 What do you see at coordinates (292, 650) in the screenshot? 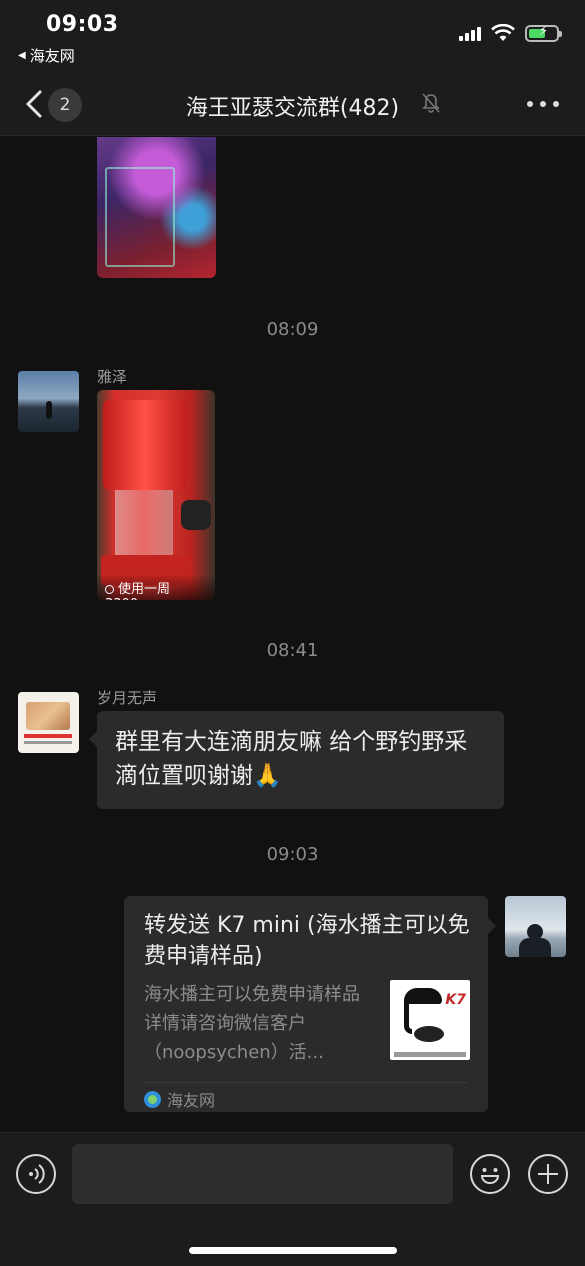
I see `timestamp-0841: 08:41` at bounding box center [292, 650].